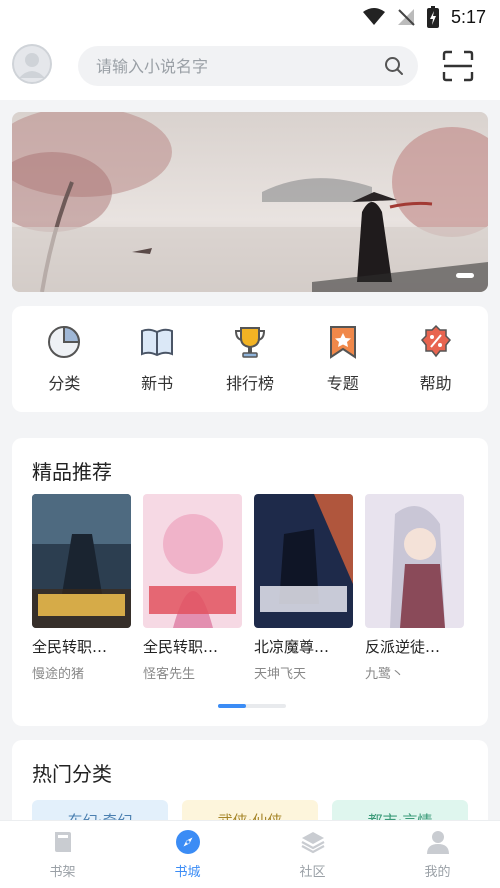  What do you see at coordinates (252, 706) in the screenshot?
I see `carousel-scroll-indicator` at bounding box center [252, 706].